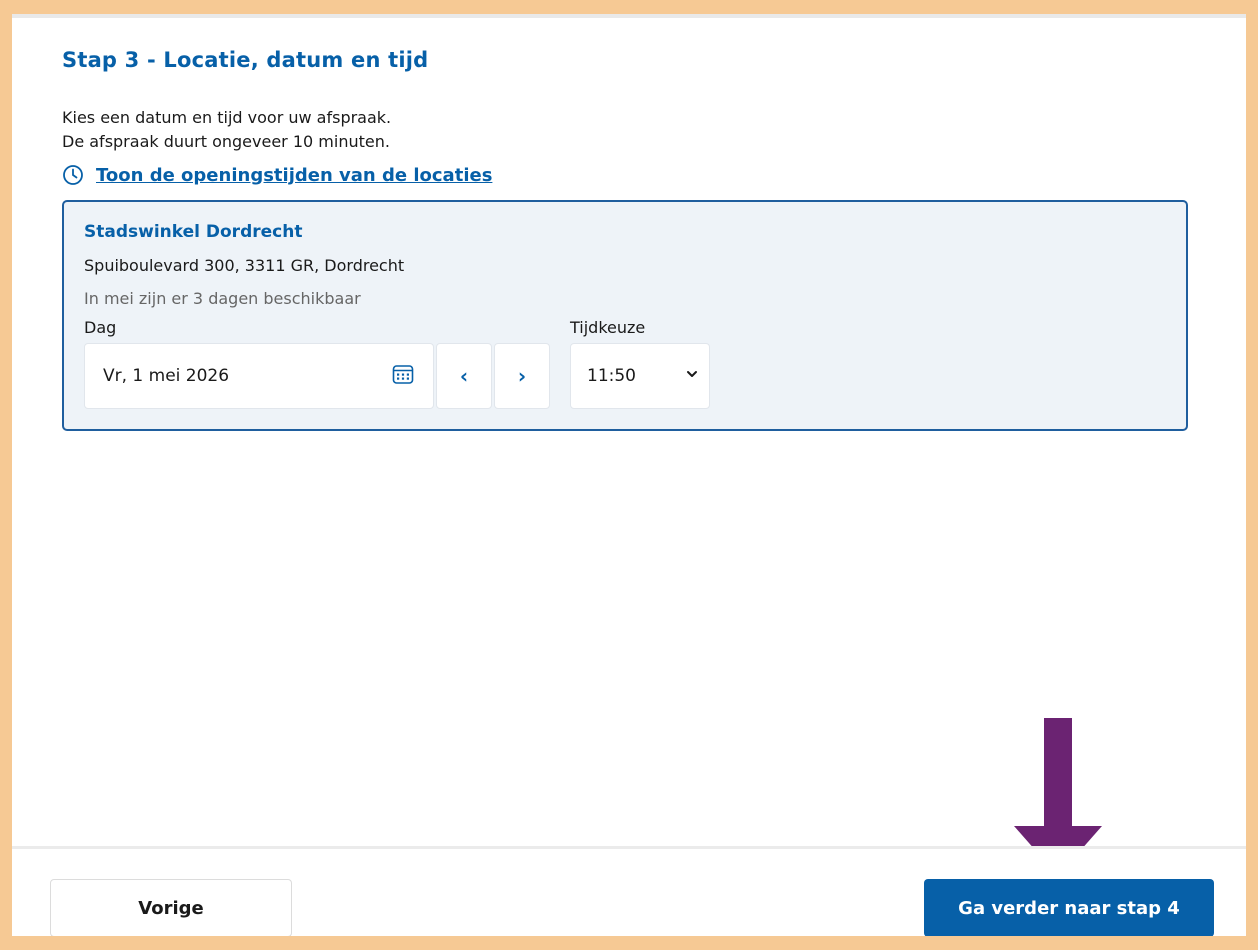 This screenshot has width=1258, height=950. Describe the element at coordinates (244, 265) in the screenshot. I see `location-address: Spuiboulevard 300, 3311 GR, Dordrecht` at that location.